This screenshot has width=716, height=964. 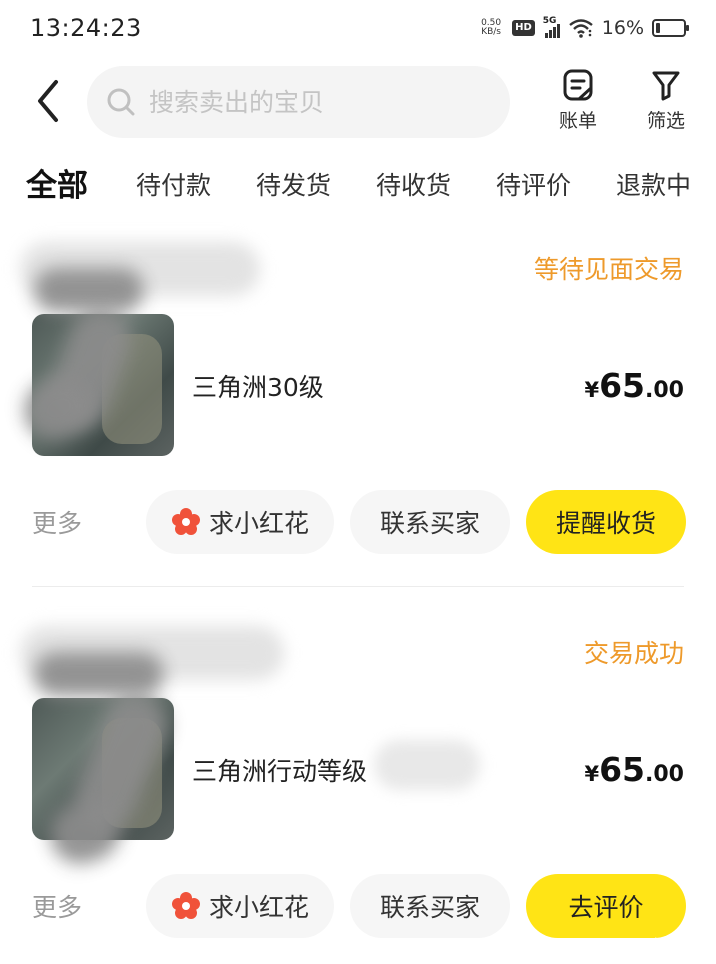 I want to click on divider, so click(x=358, y=586).